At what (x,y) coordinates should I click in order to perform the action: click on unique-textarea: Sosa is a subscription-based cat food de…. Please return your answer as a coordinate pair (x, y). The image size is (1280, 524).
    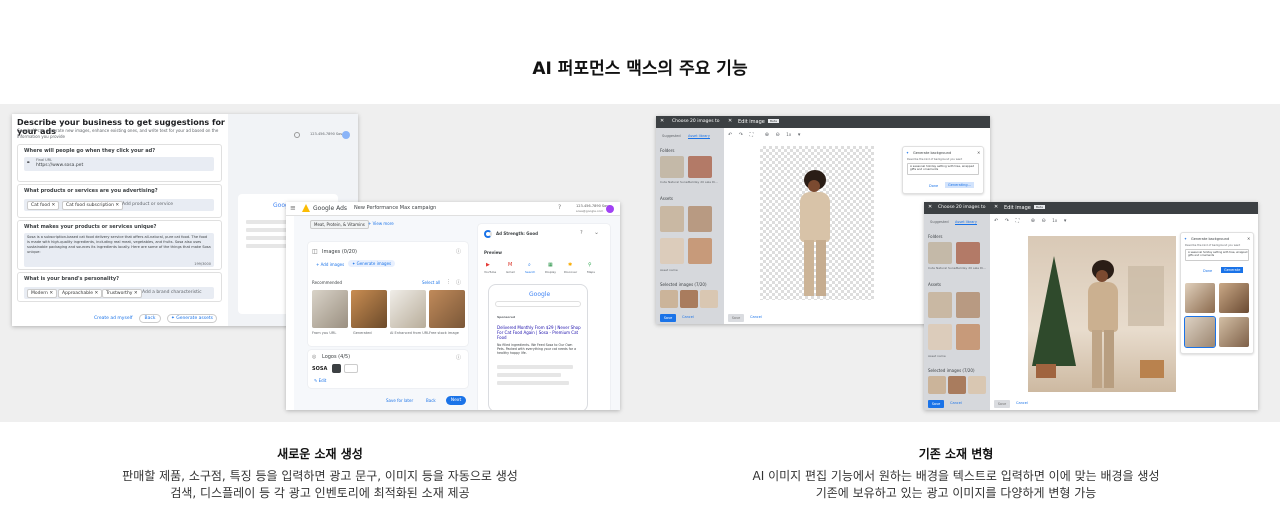
    Looking at the image, I should click on (119, 250).